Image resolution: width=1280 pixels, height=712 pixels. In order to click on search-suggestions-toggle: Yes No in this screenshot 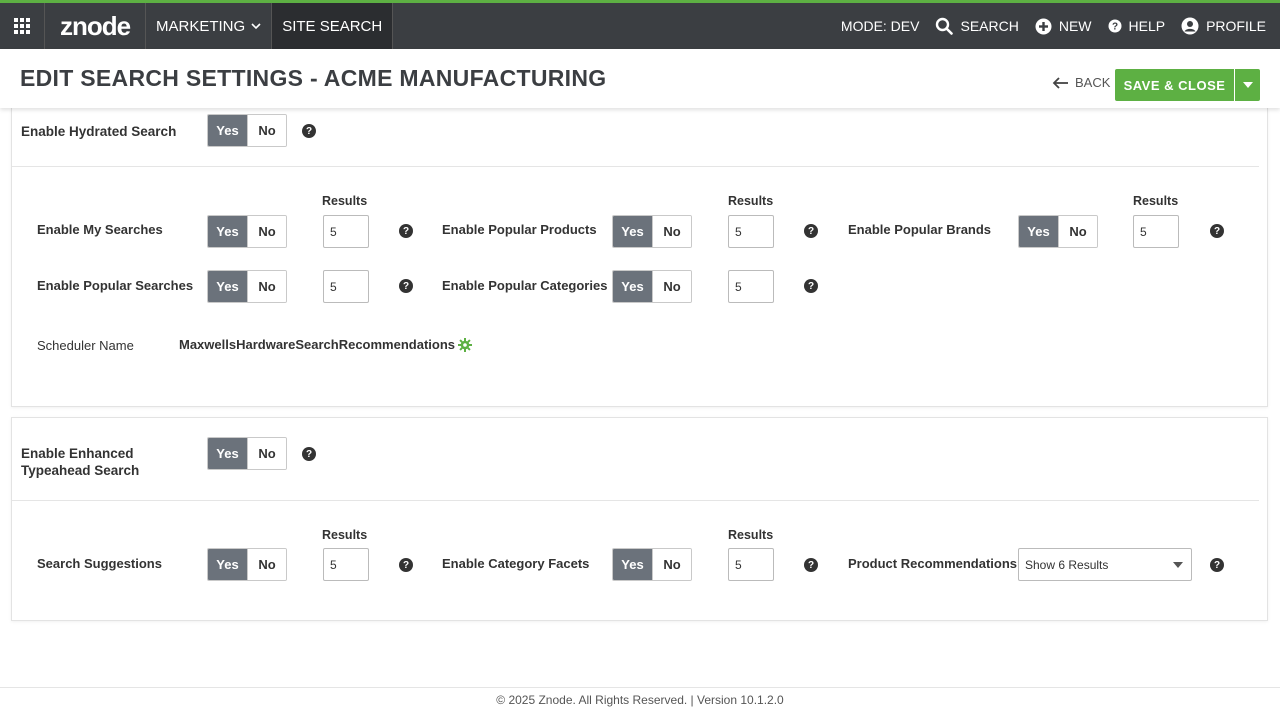, I will do `click(247, 564)`.